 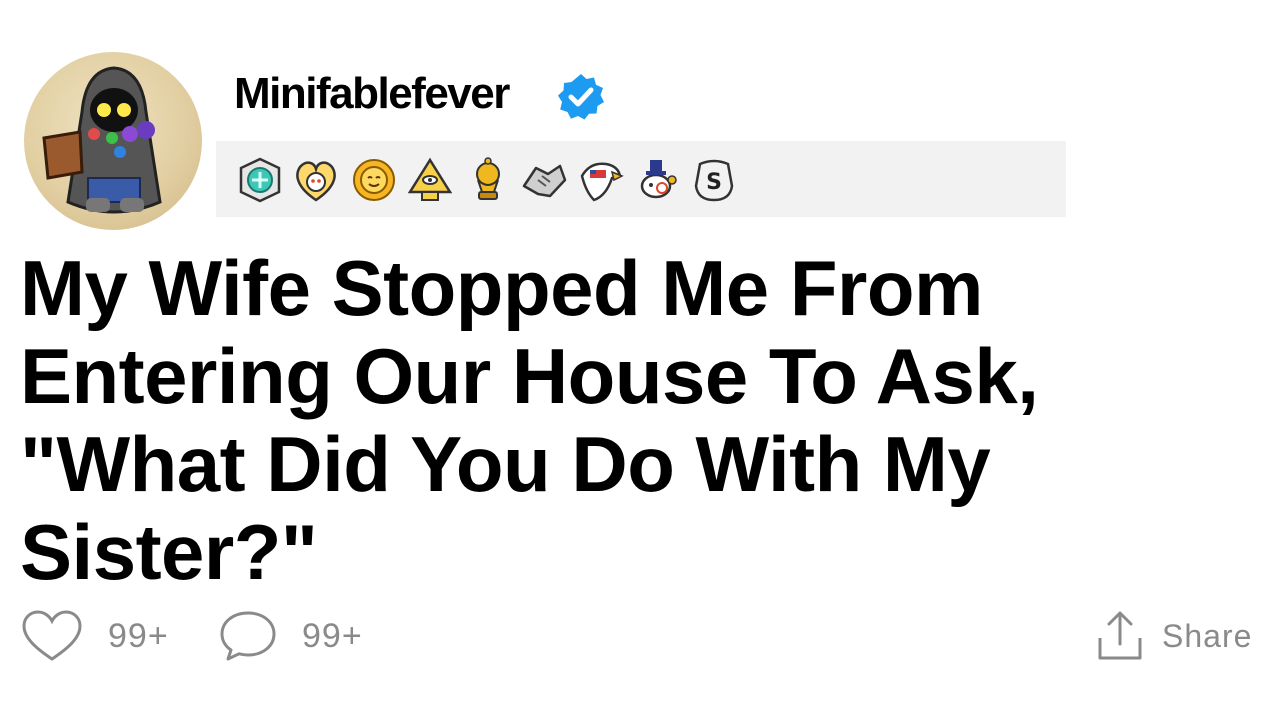 I want to click on wholesome-heart-award-icon, so click(x=316, y=180).